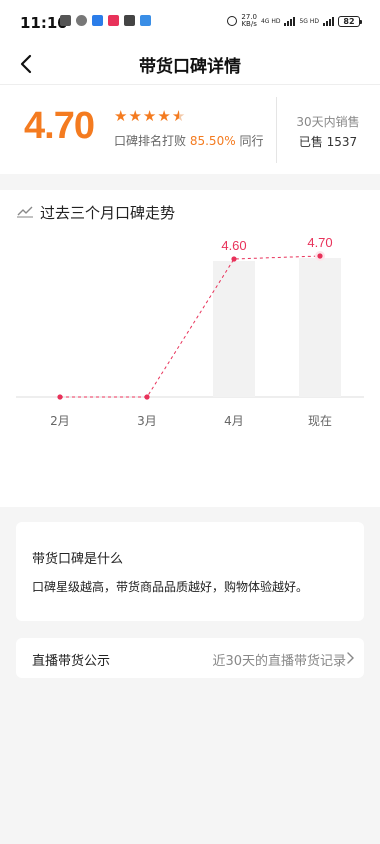 The image size is (380, 844). I want to click on status-bar: 11:10 27.0 KB/s 4G HD 5G HD 82, so click(190, 22).